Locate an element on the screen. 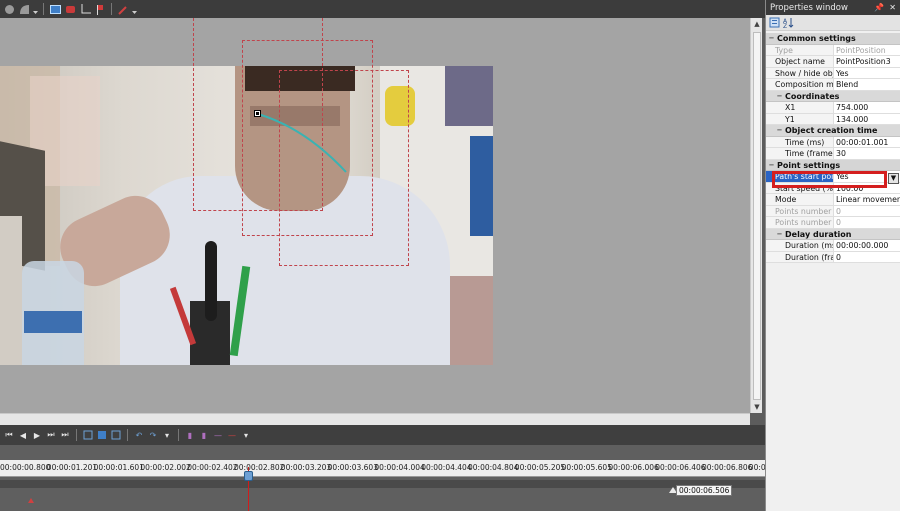  split-icon is located at coordinates (102, 435).